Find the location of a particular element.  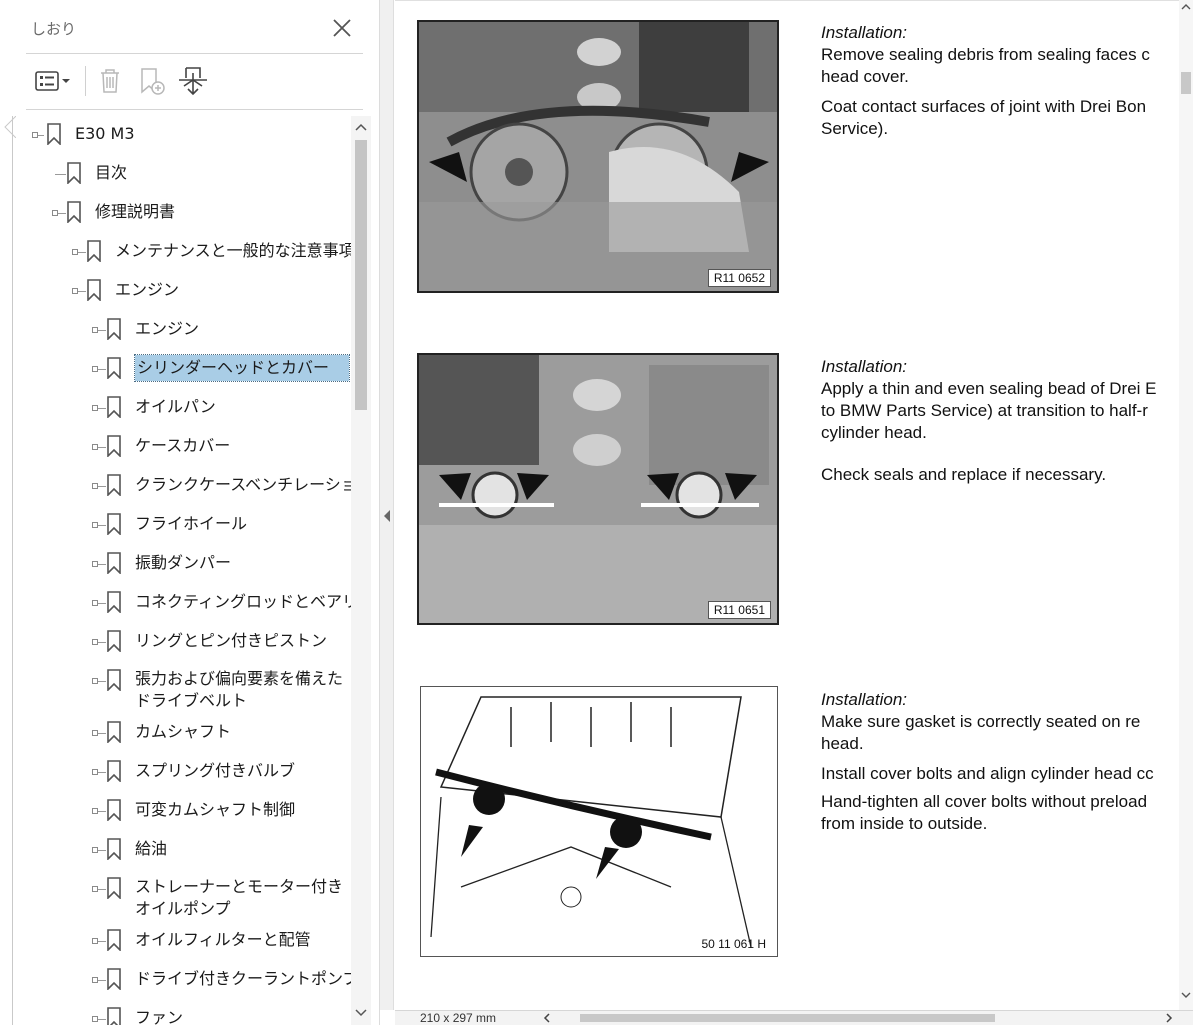

bookmark-item: 目次 is located at coordinates (178, 173).